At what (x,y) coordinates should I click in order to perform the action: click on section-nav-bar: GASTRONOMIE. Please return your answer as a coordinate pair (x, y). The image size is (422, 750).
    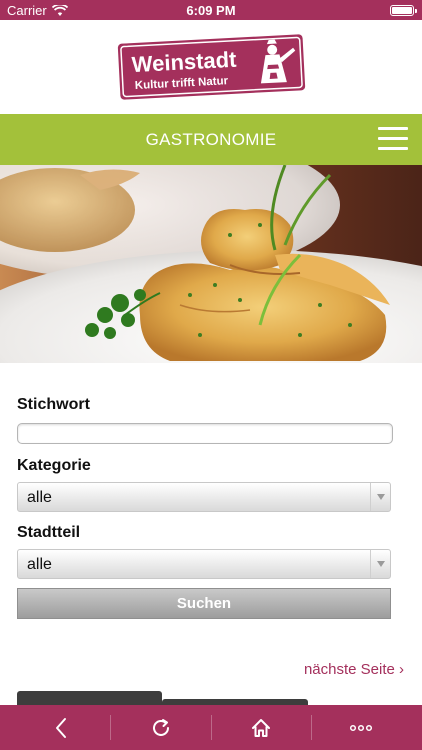
    Looking at the image, I should click on (211, 139).